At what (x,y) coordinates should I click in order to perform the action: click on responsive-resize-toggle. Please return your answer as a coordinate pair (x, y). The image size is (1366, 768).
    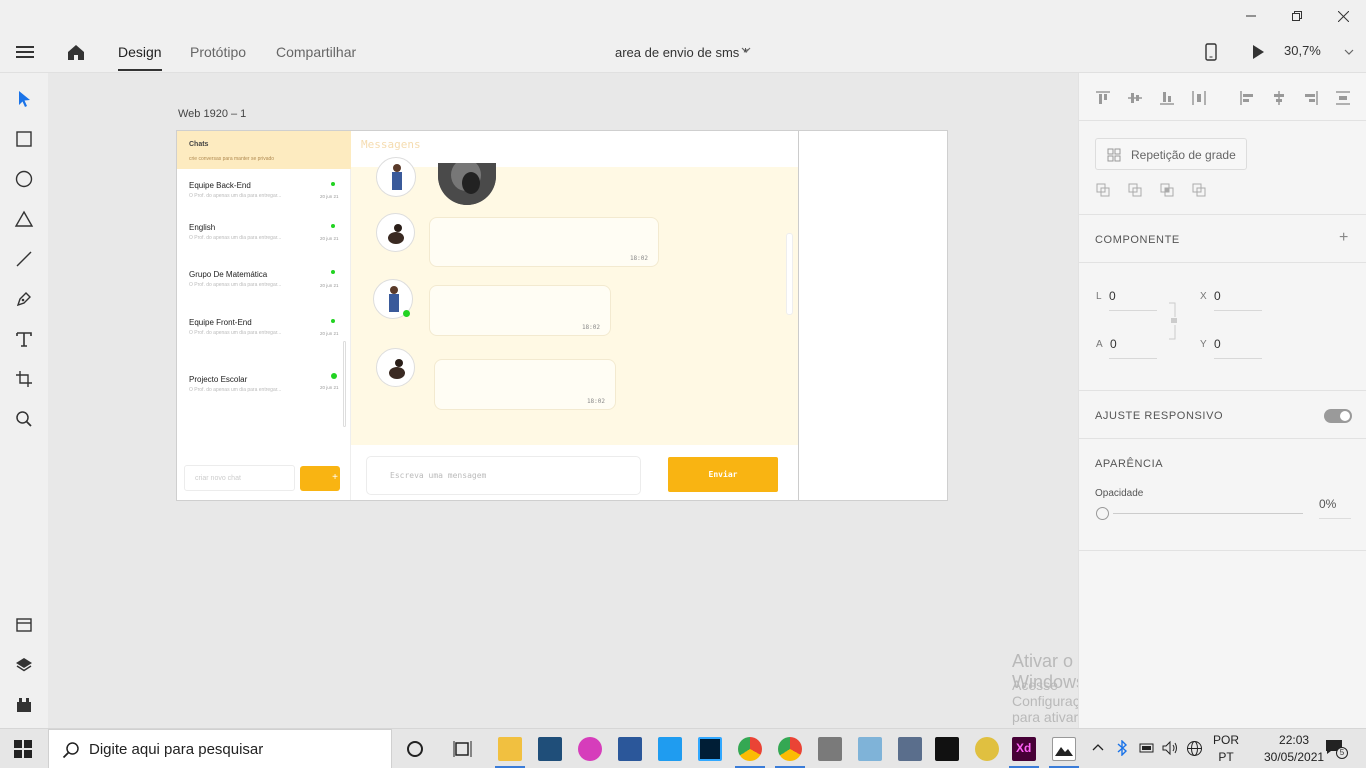
    Looking at the image, I should click on (1338, 416).